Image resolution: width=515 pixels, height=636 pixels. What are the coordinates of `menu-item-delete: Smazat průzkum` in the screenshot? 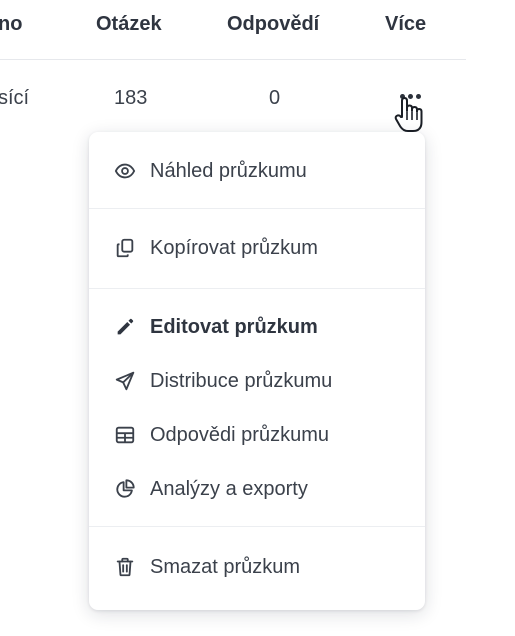 It's located at (257, 567).